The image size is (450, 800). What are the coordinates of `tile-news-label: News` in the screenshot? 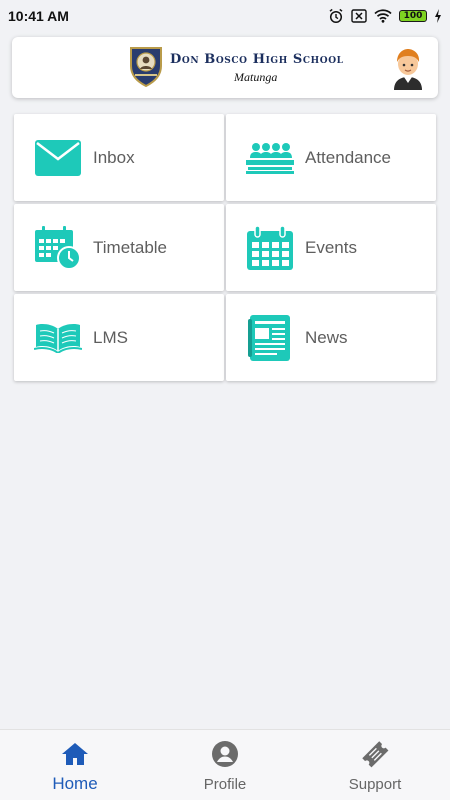 It's located at (326, 337).